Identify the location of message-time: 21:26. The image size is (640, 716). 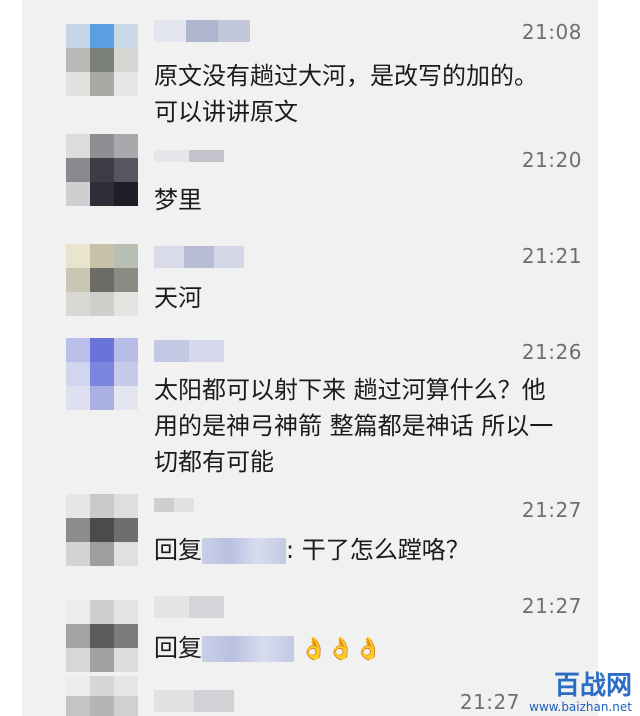
(551, 352).